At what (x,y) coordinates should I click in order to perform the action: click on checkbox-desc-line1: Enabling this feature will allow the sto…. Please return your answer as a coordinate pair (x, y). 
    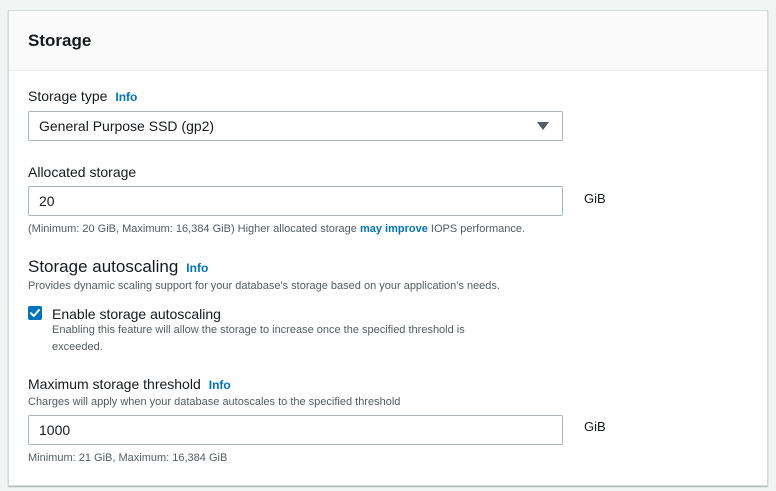
    Looking at the image, I should click on (258, 330).